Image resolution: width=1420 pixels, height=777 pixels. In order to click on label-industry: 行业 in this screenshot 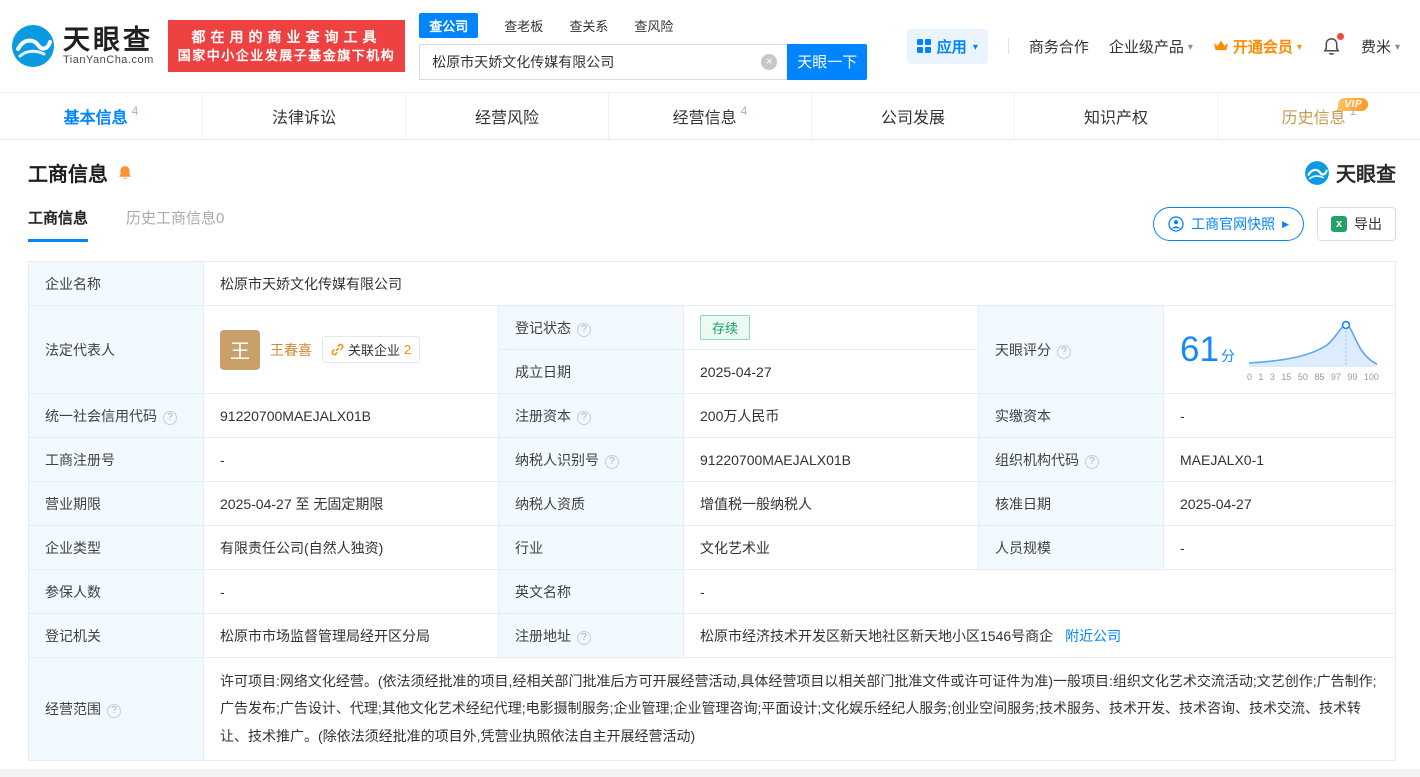, I will do `click(591, 547)`.